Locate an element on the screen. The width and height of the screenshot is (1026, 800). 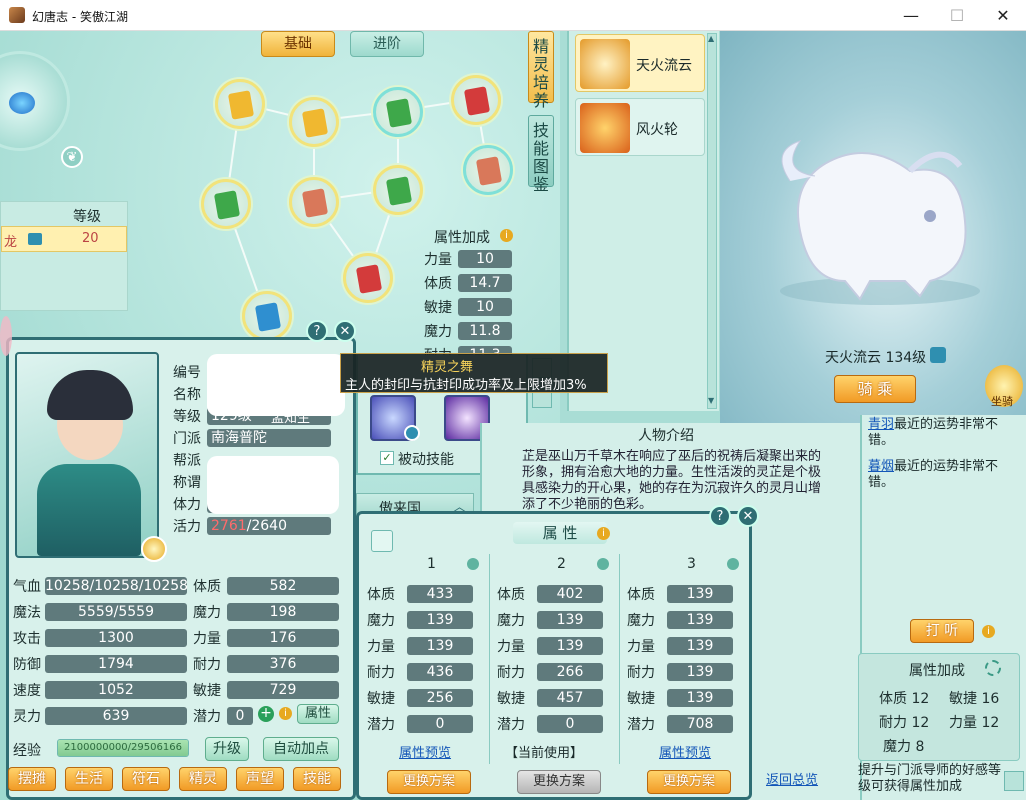
mentor-bonus-title: 属性加成 is located at coordinates (937, 671).